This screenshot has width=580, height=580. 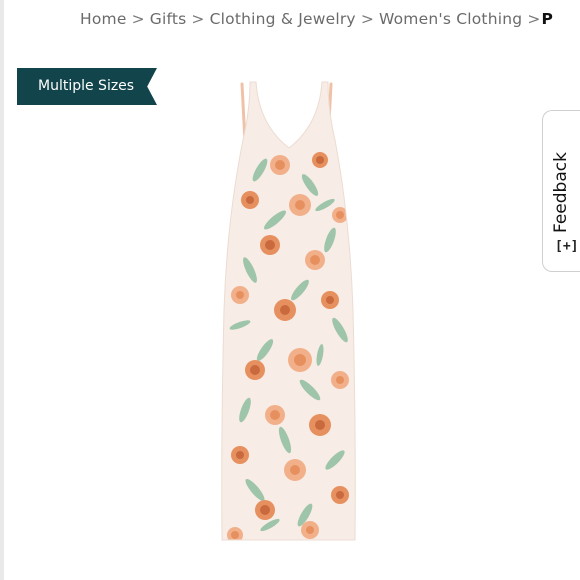 I want to click on multiple-sizes-badge: Multiple Sizes, so click(x=87, y=86).